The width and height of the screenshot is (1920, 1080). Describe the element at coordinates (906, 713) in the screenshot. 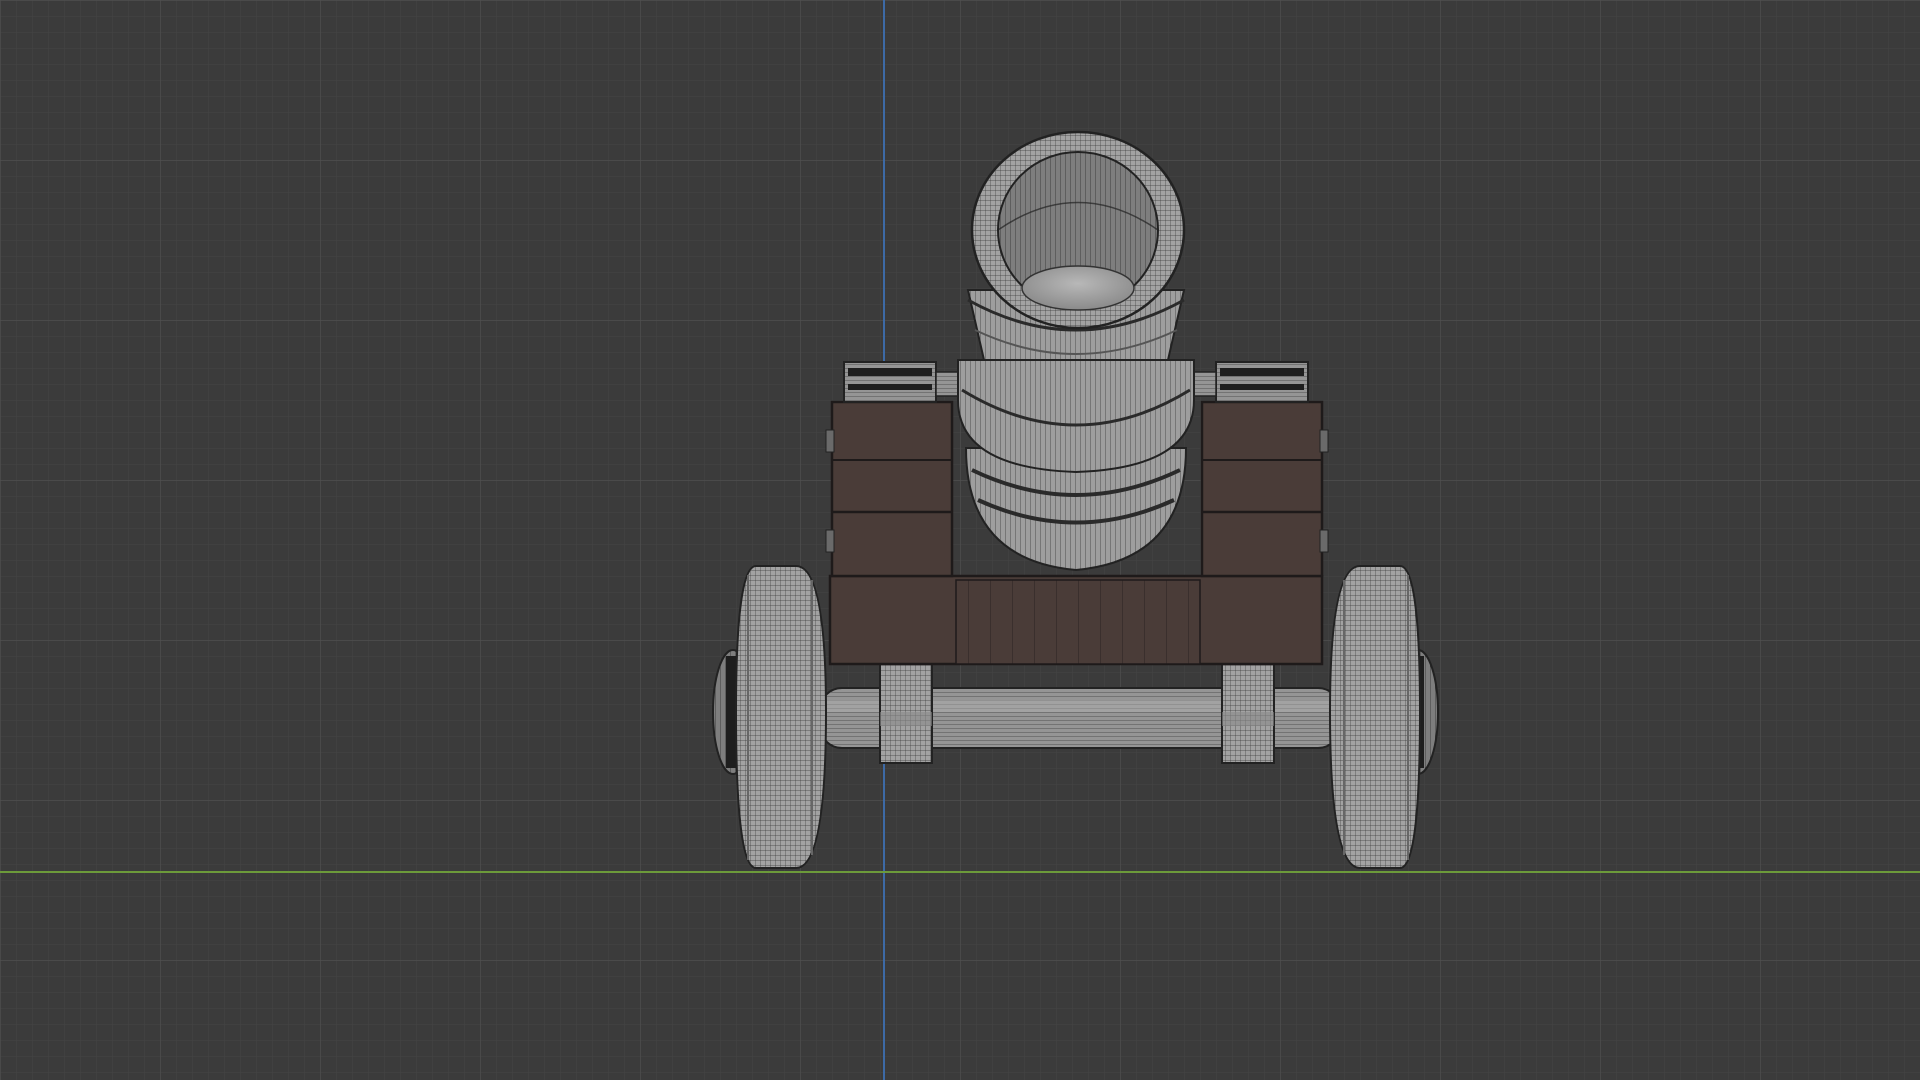

I see `axle-bracket-left` at that location.